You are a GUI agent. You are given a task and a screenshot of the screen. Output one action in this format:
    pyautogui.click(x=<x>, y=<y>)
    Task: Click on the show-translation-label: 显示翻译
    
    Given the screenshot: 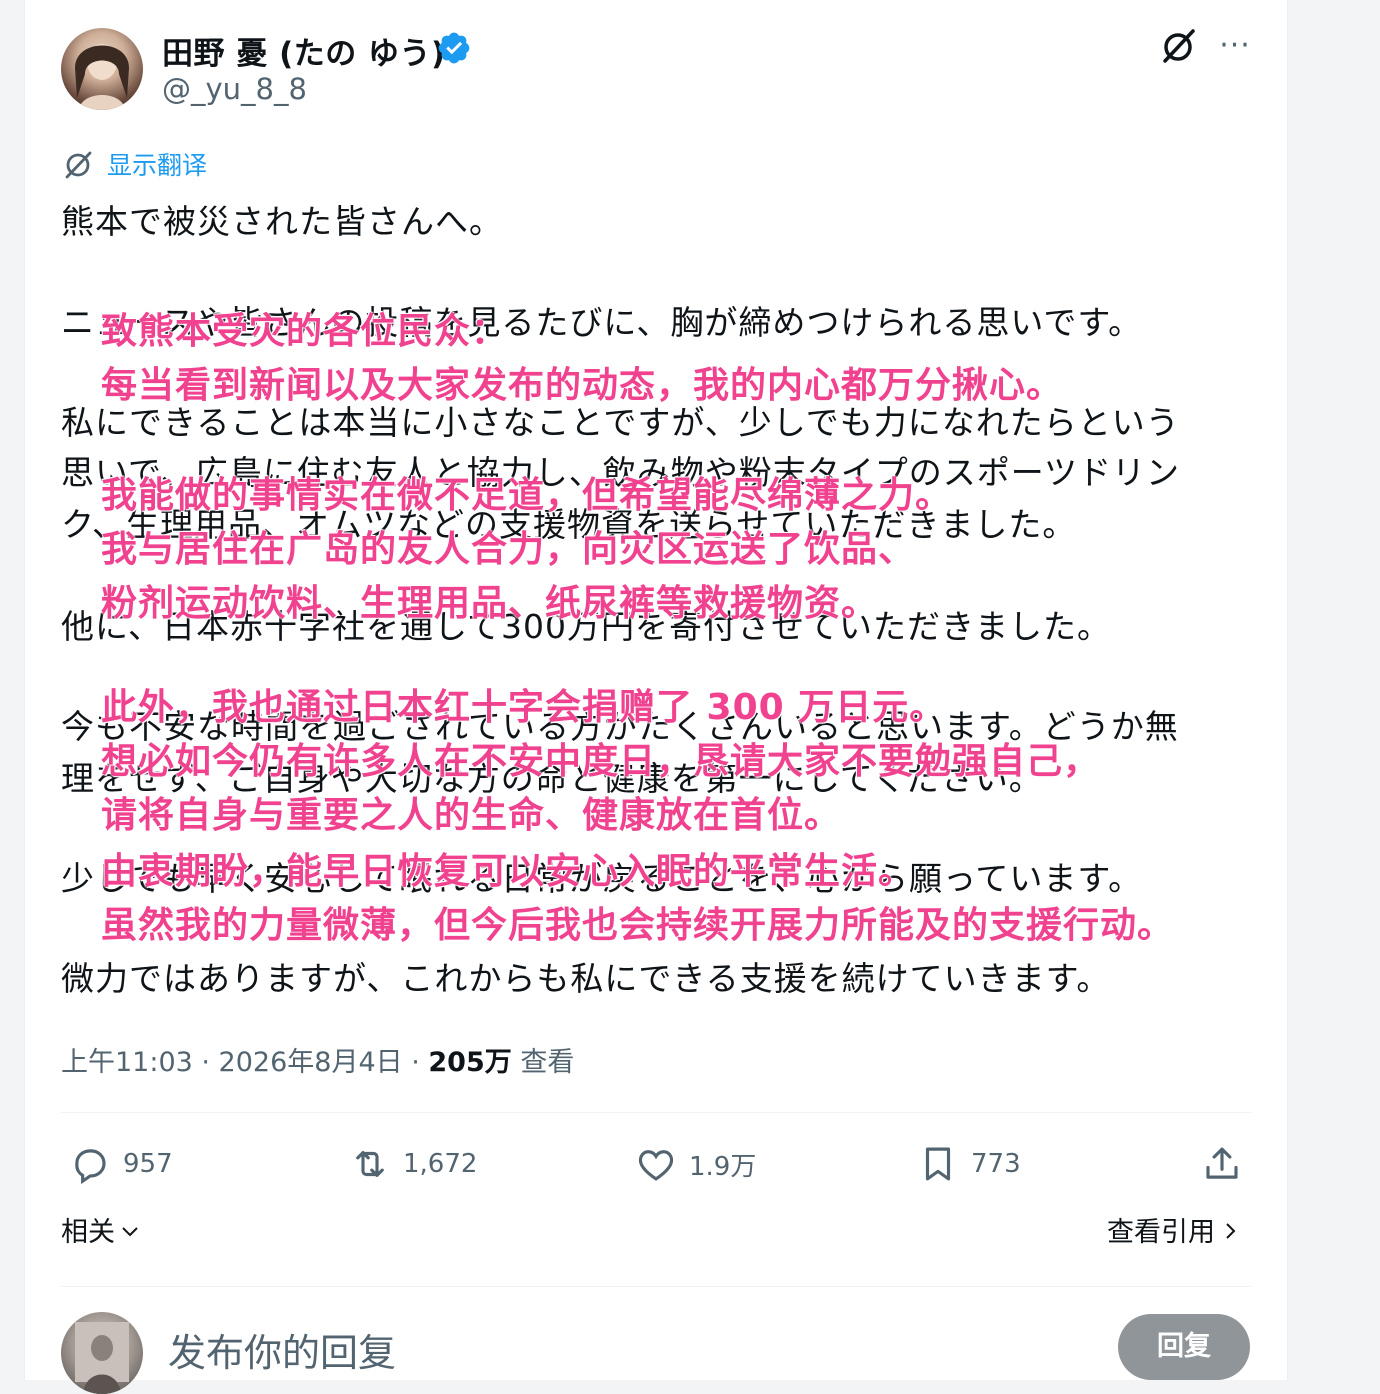 What is the action you would take?
    pyautogui.click(x=157, y=165)
    